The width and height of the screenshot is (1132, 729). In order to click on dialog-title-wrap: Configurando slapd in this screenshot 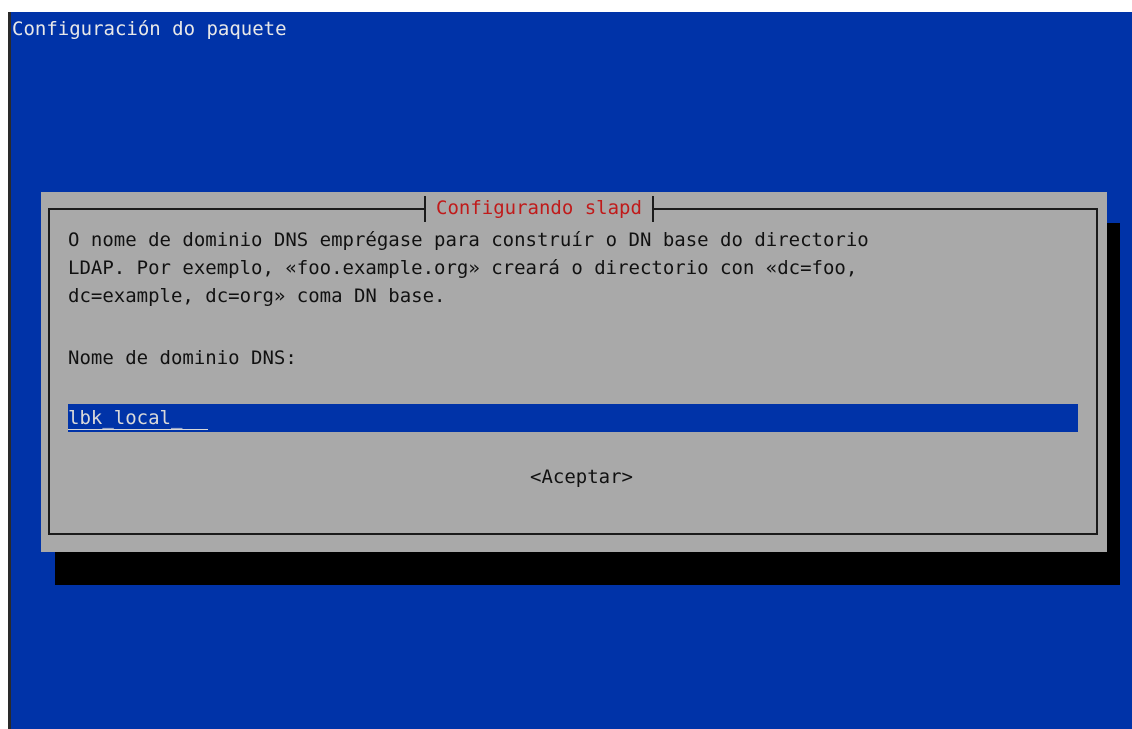, I will do `click(539, 208)`.